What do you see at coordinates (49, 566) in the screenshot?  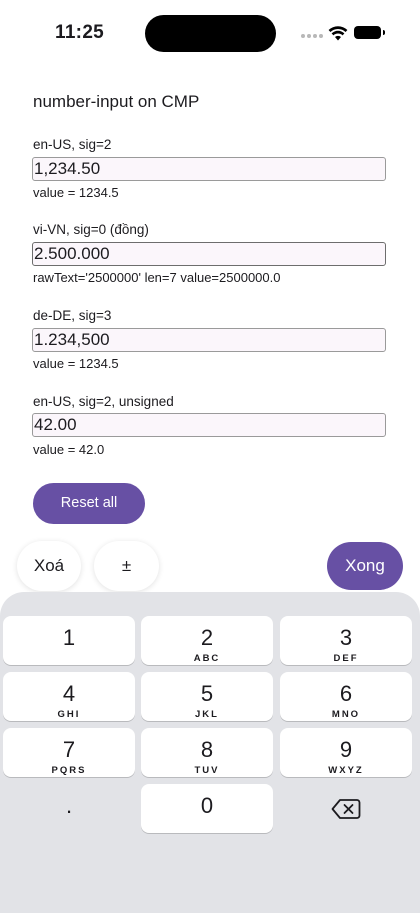 I see `clear-button: Xoá` at bounding box center [49, 566].